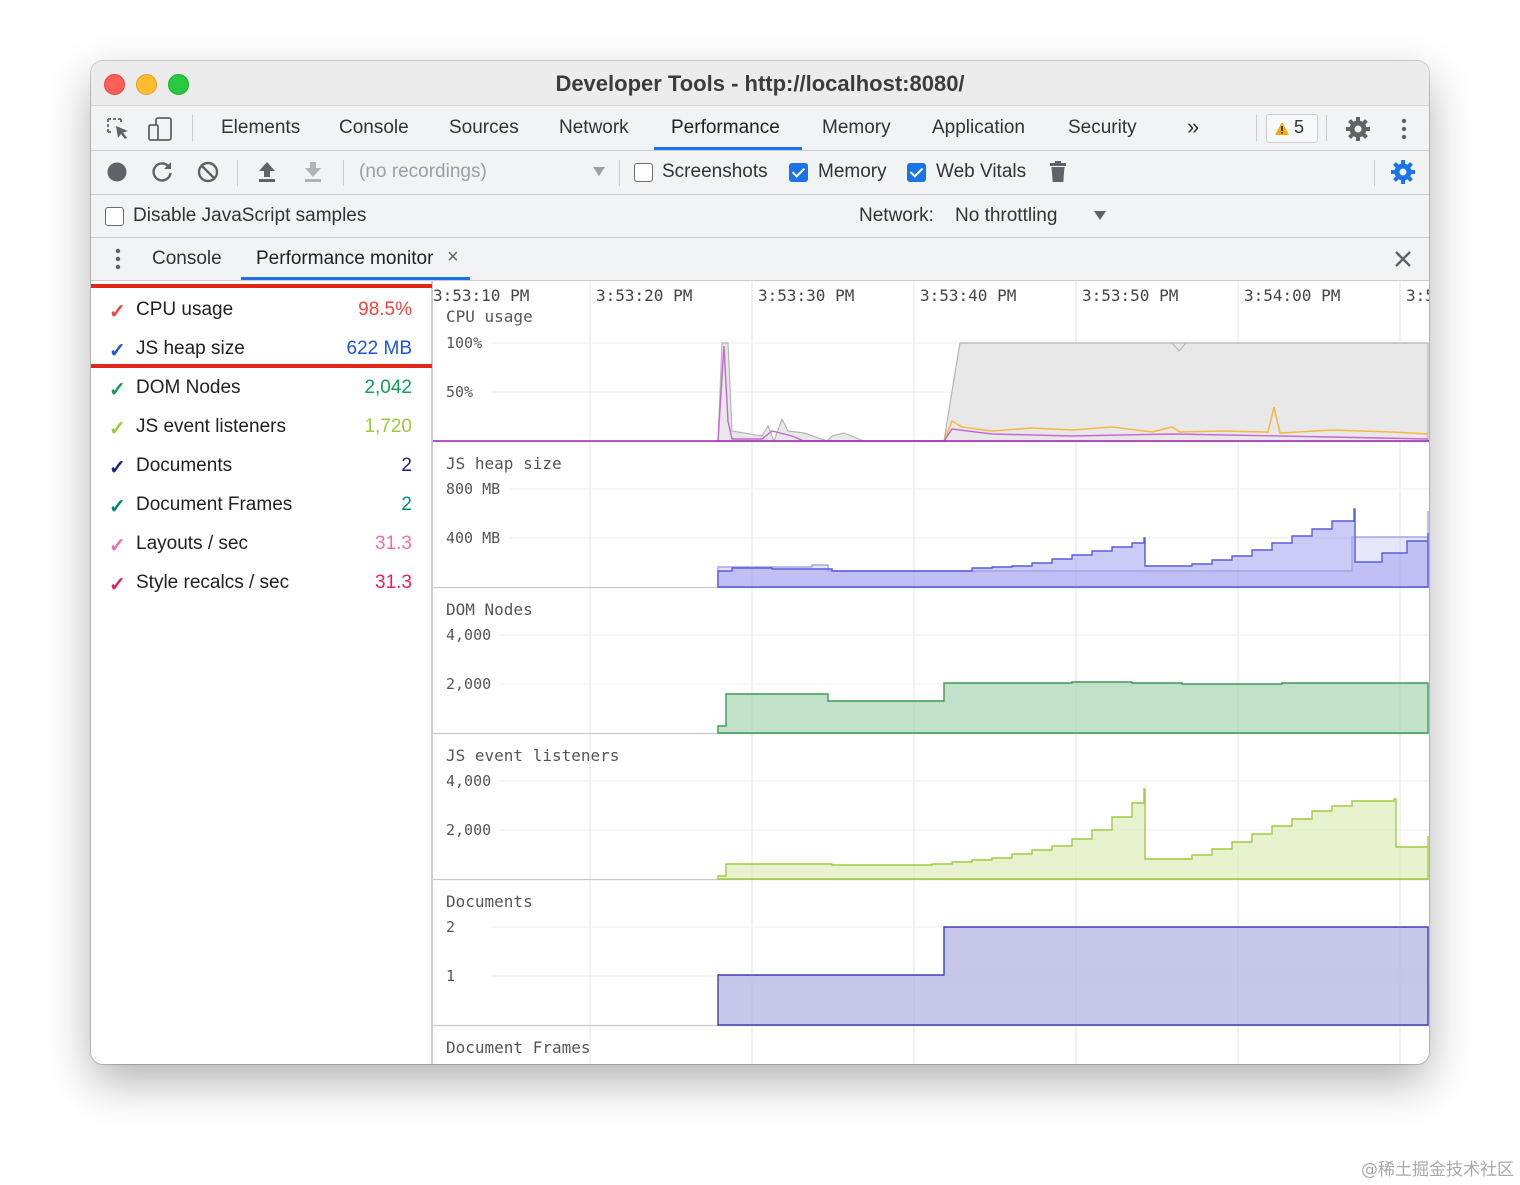 The height and width of the screenshot is (1185, 1520). I want to click on chart-title: CPU usage, so click(489, 316).